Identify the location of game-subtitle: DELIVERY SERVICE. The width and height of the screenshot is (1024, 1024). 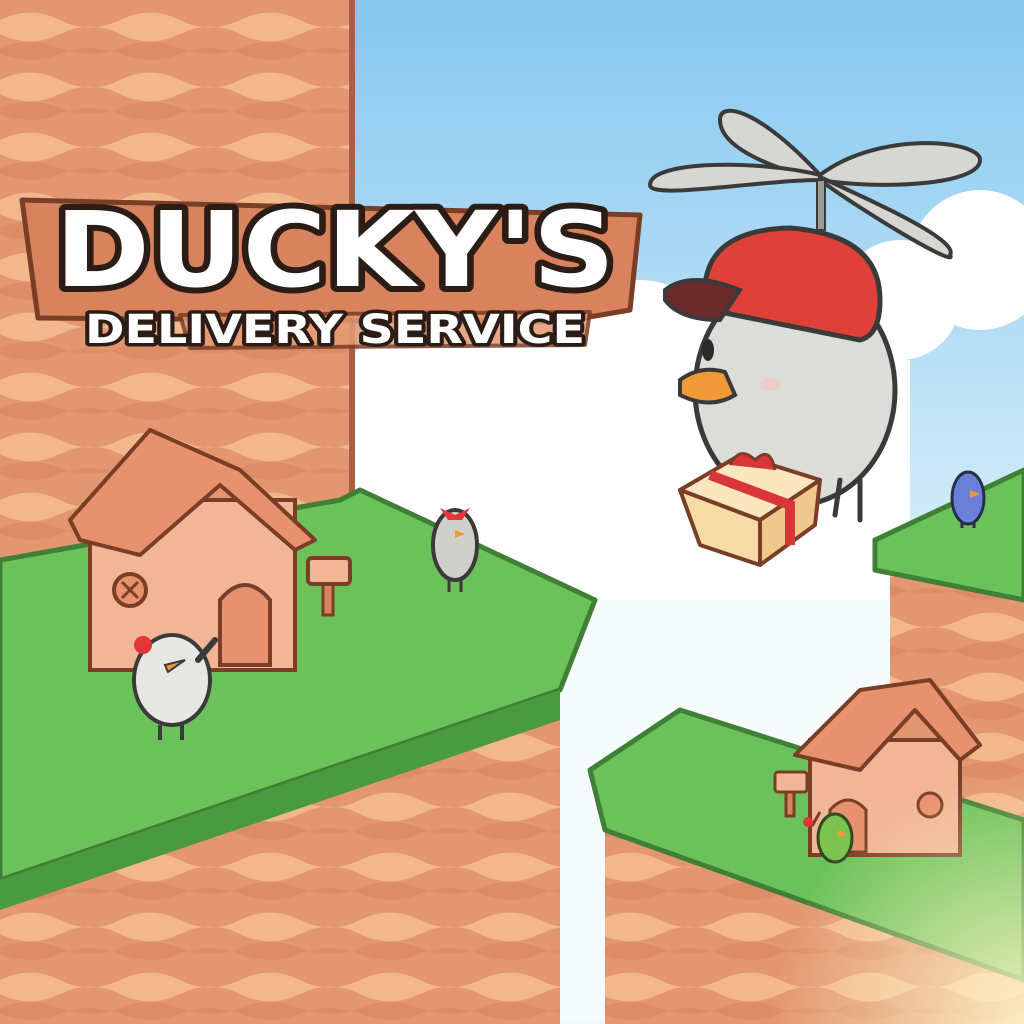
(335, 330).